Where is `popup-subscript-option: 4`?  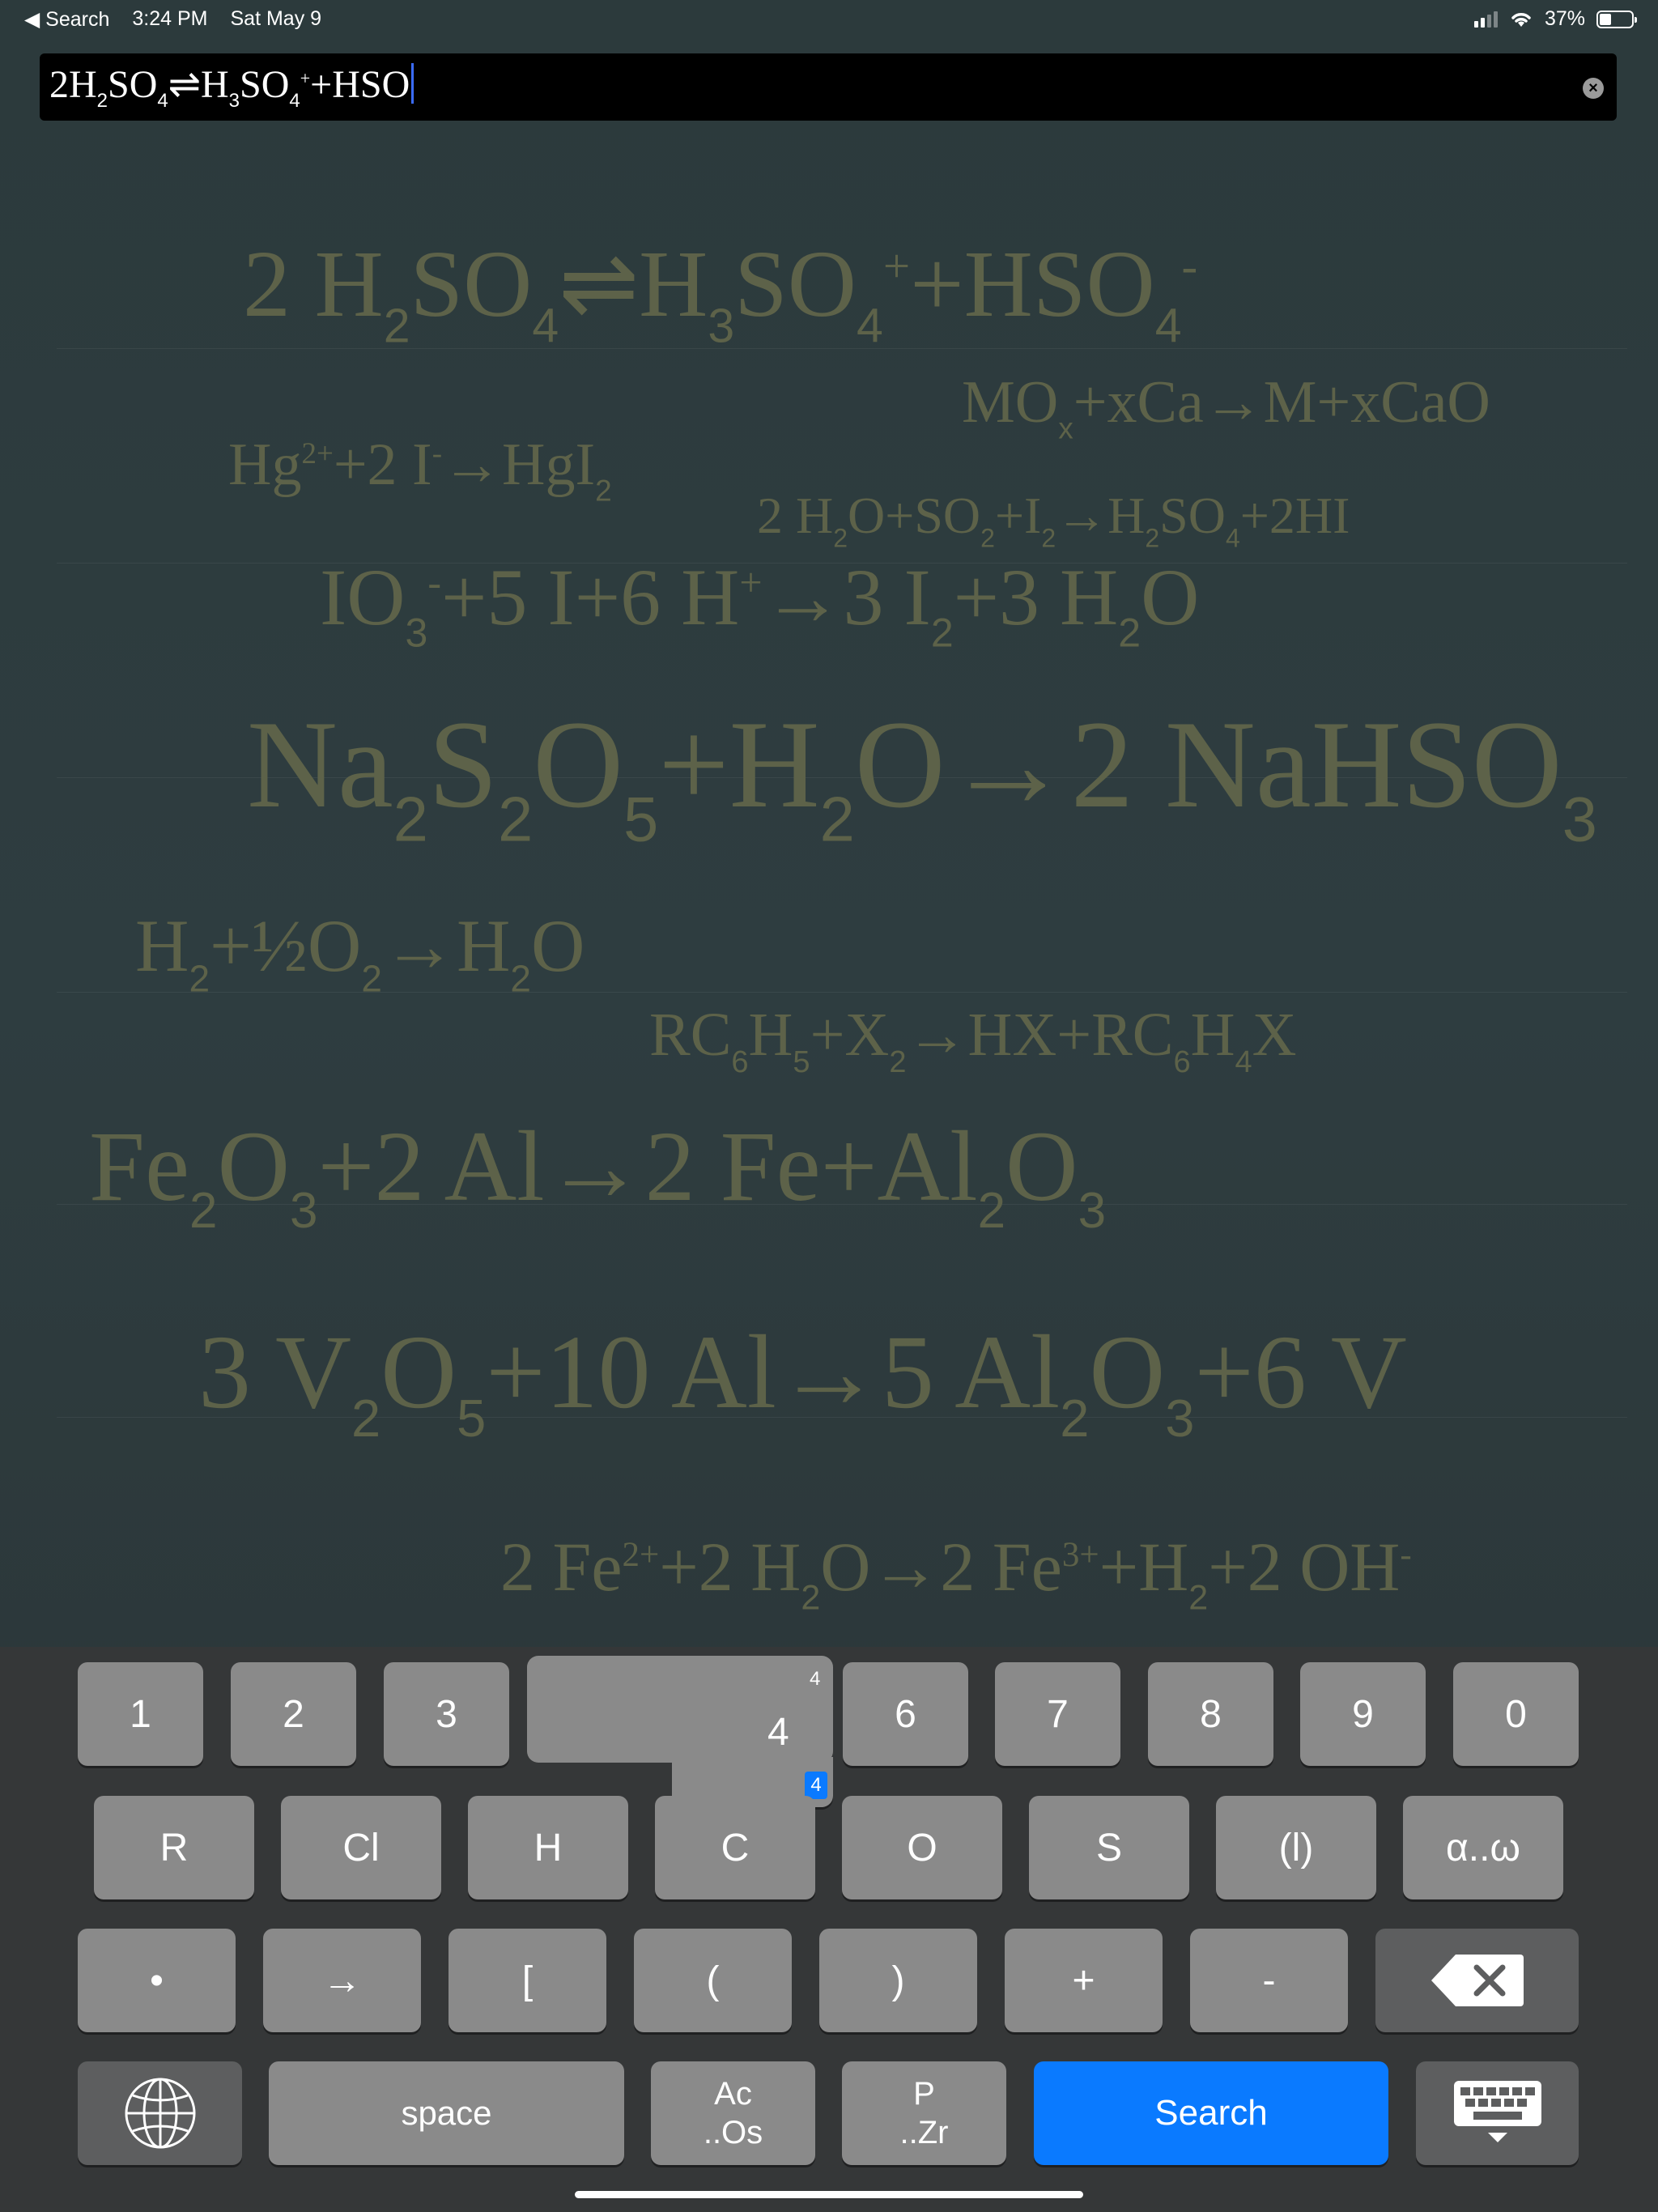
popup-subscript-option: 4 is located at coordinates (816, 1786).